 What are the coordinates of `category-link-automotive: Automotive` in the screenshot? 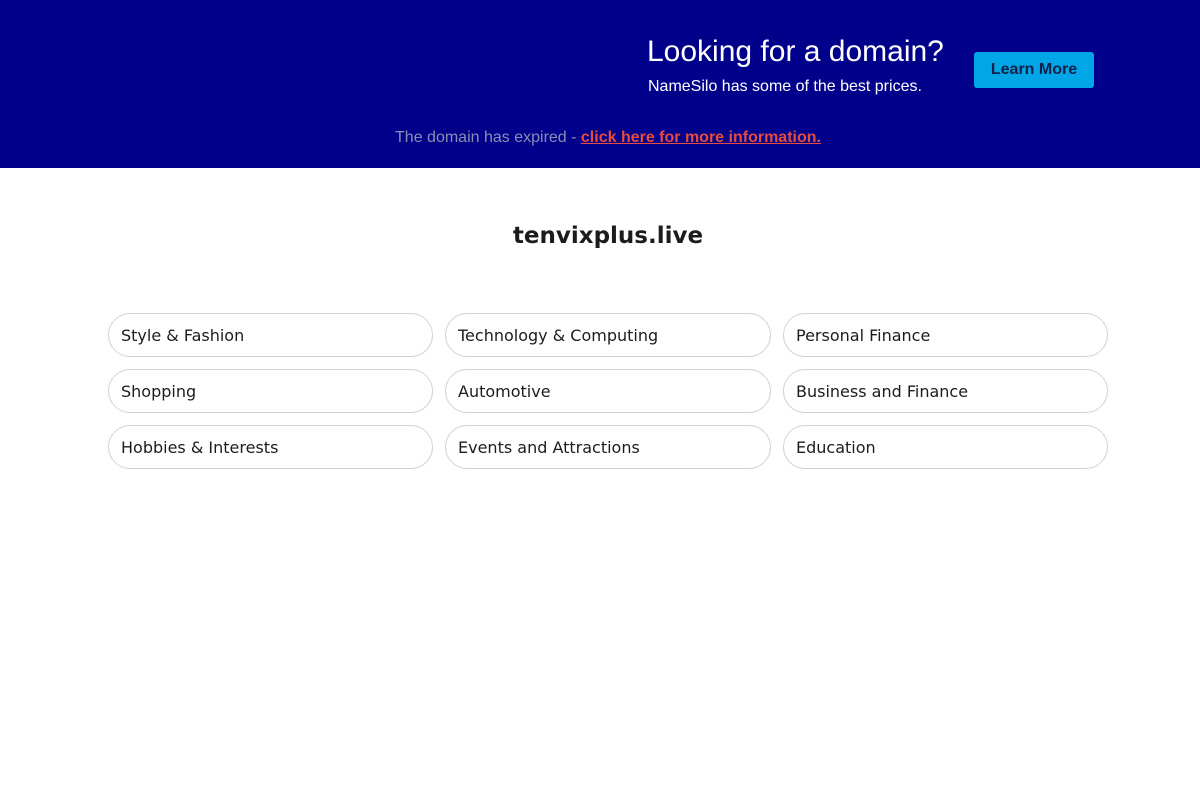 It's located at (608, 391).